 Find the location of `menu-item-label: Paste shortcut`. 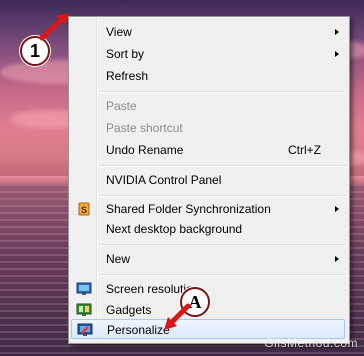

menu-item-label: Paste shortcut is located at coordinates (144, 128).